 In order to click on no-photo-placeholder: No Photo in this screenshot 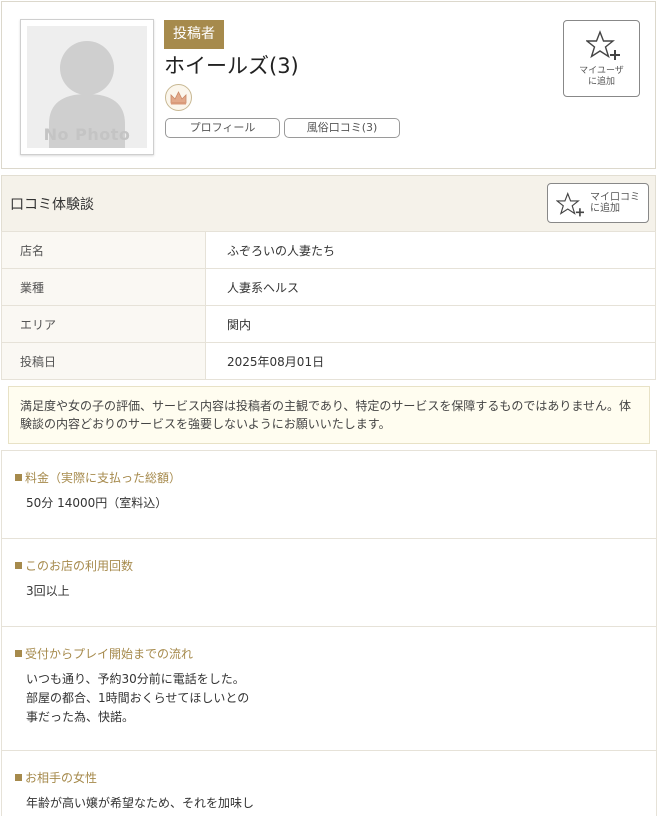, I will do `click(87, 87)`.